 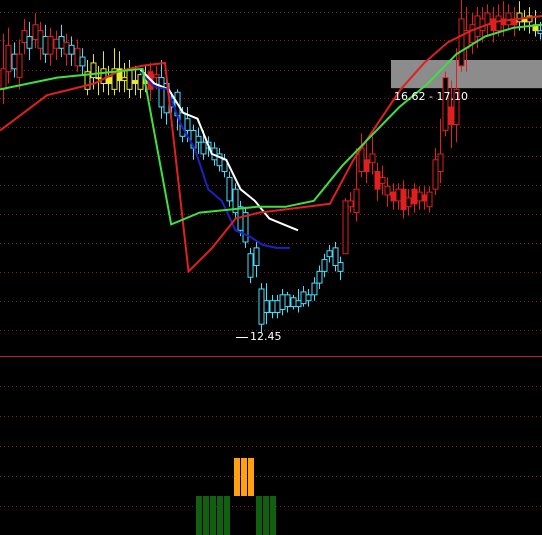 What do you see at coordinates (431, 96) in the screenshot?
I see `zone-label: 16.62 - 17.10` at bounding box center [431, 96].